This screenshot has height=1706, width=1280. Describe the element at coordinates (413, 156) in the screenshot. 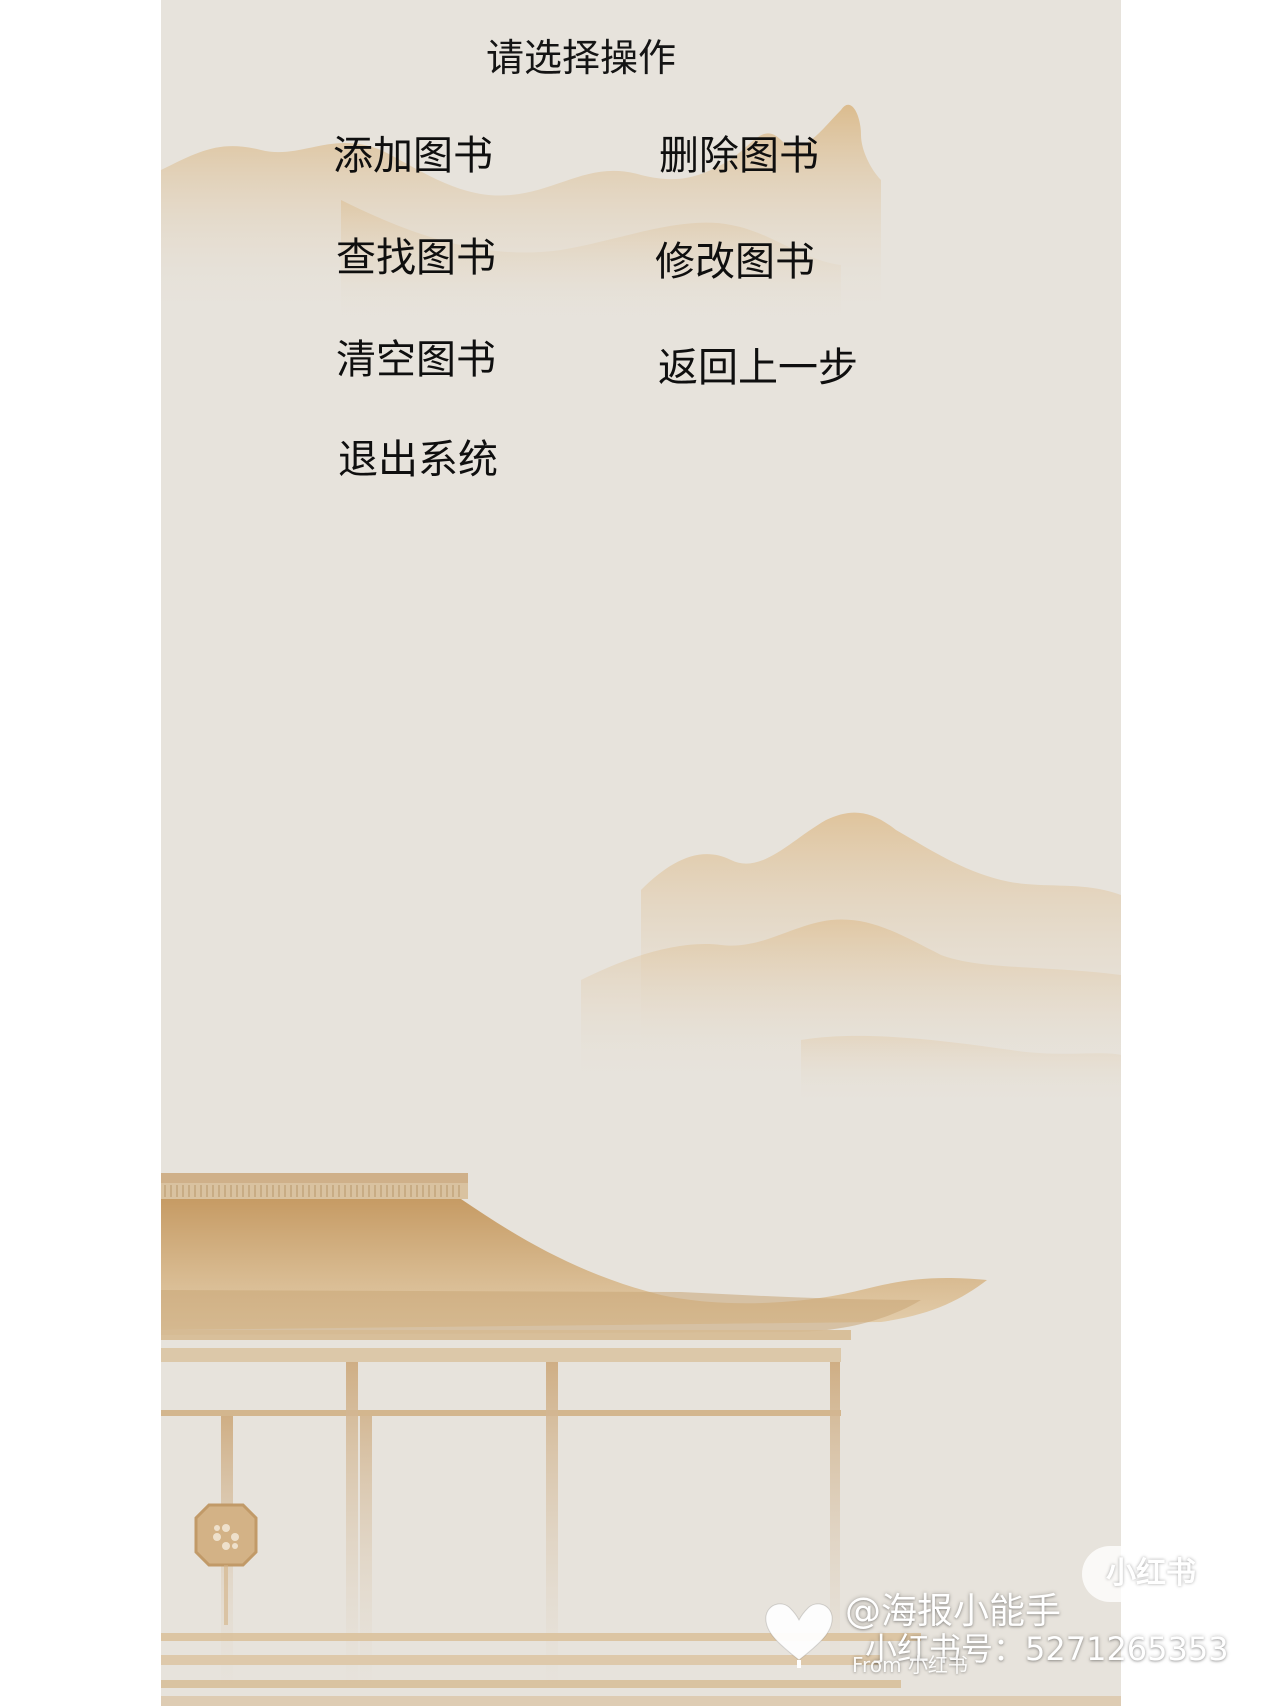

I see `add-book-button: 添加图书` at that location.